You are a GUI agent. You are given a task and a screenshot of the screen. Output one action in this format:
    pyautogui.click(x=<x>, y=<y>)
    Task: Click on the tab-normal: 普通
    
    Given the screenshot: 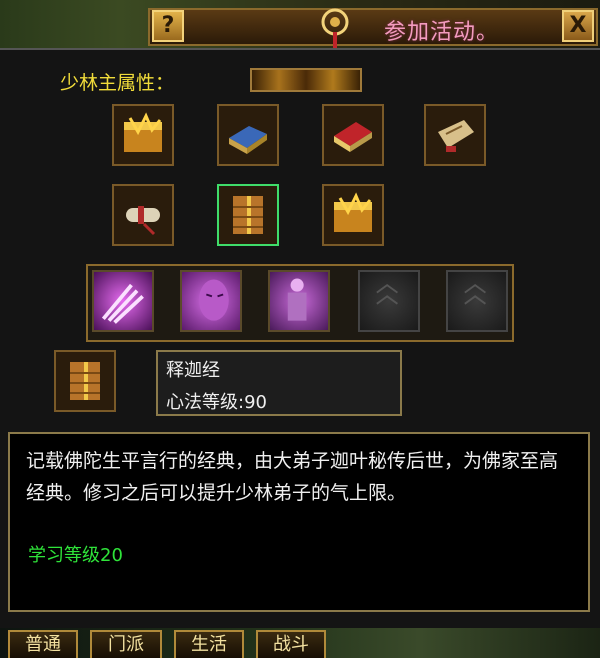 What is the action you would take?
    pyautogui.click(x=43, y=644)
    